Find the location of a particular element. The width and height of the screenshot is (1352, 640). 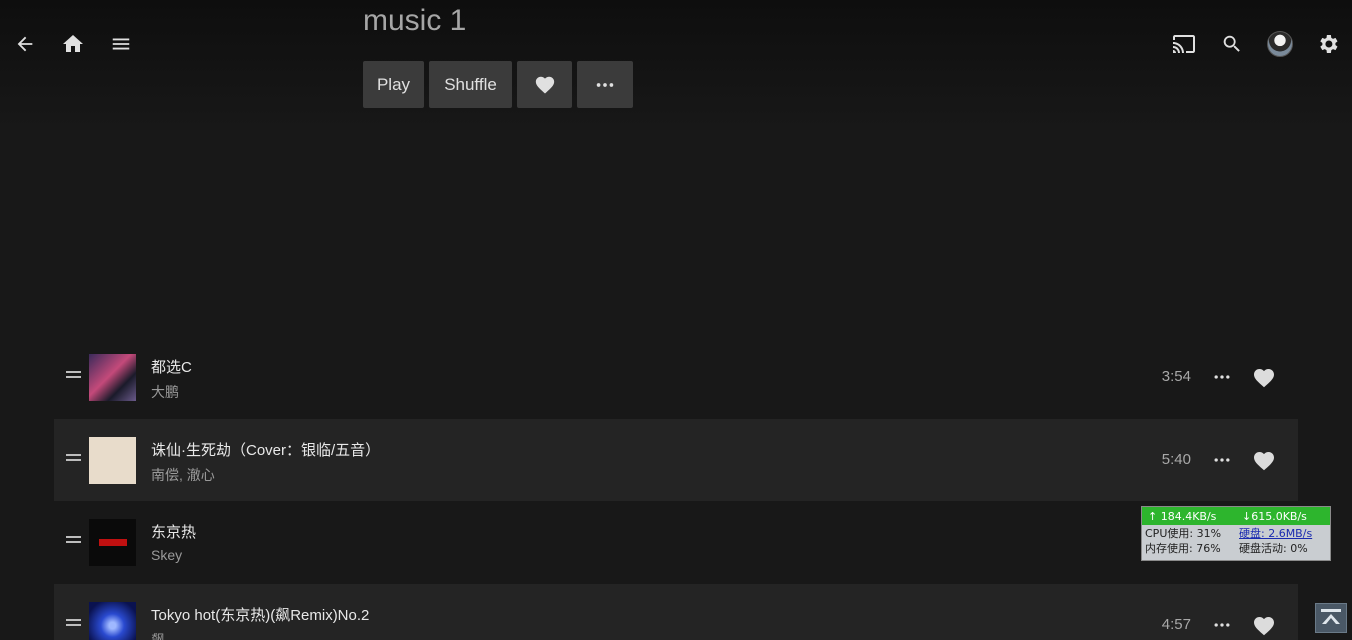

favorite-button is located at coordinates (544, 84).